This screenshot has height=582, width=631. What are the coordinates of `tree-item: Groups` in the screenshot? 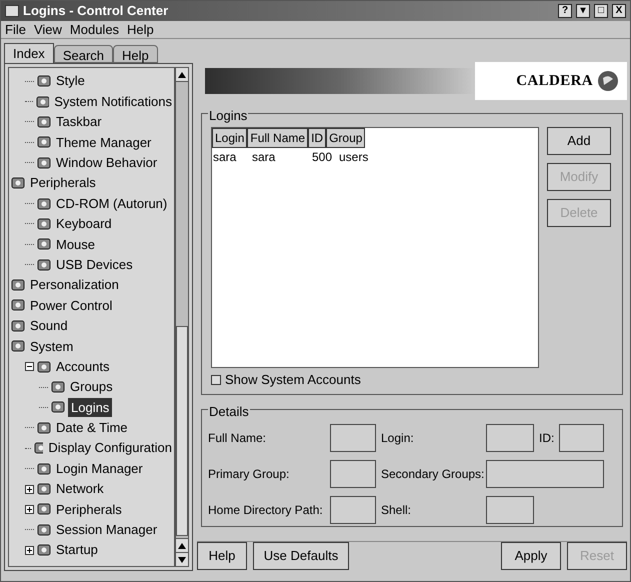 It's located at (91, 387).